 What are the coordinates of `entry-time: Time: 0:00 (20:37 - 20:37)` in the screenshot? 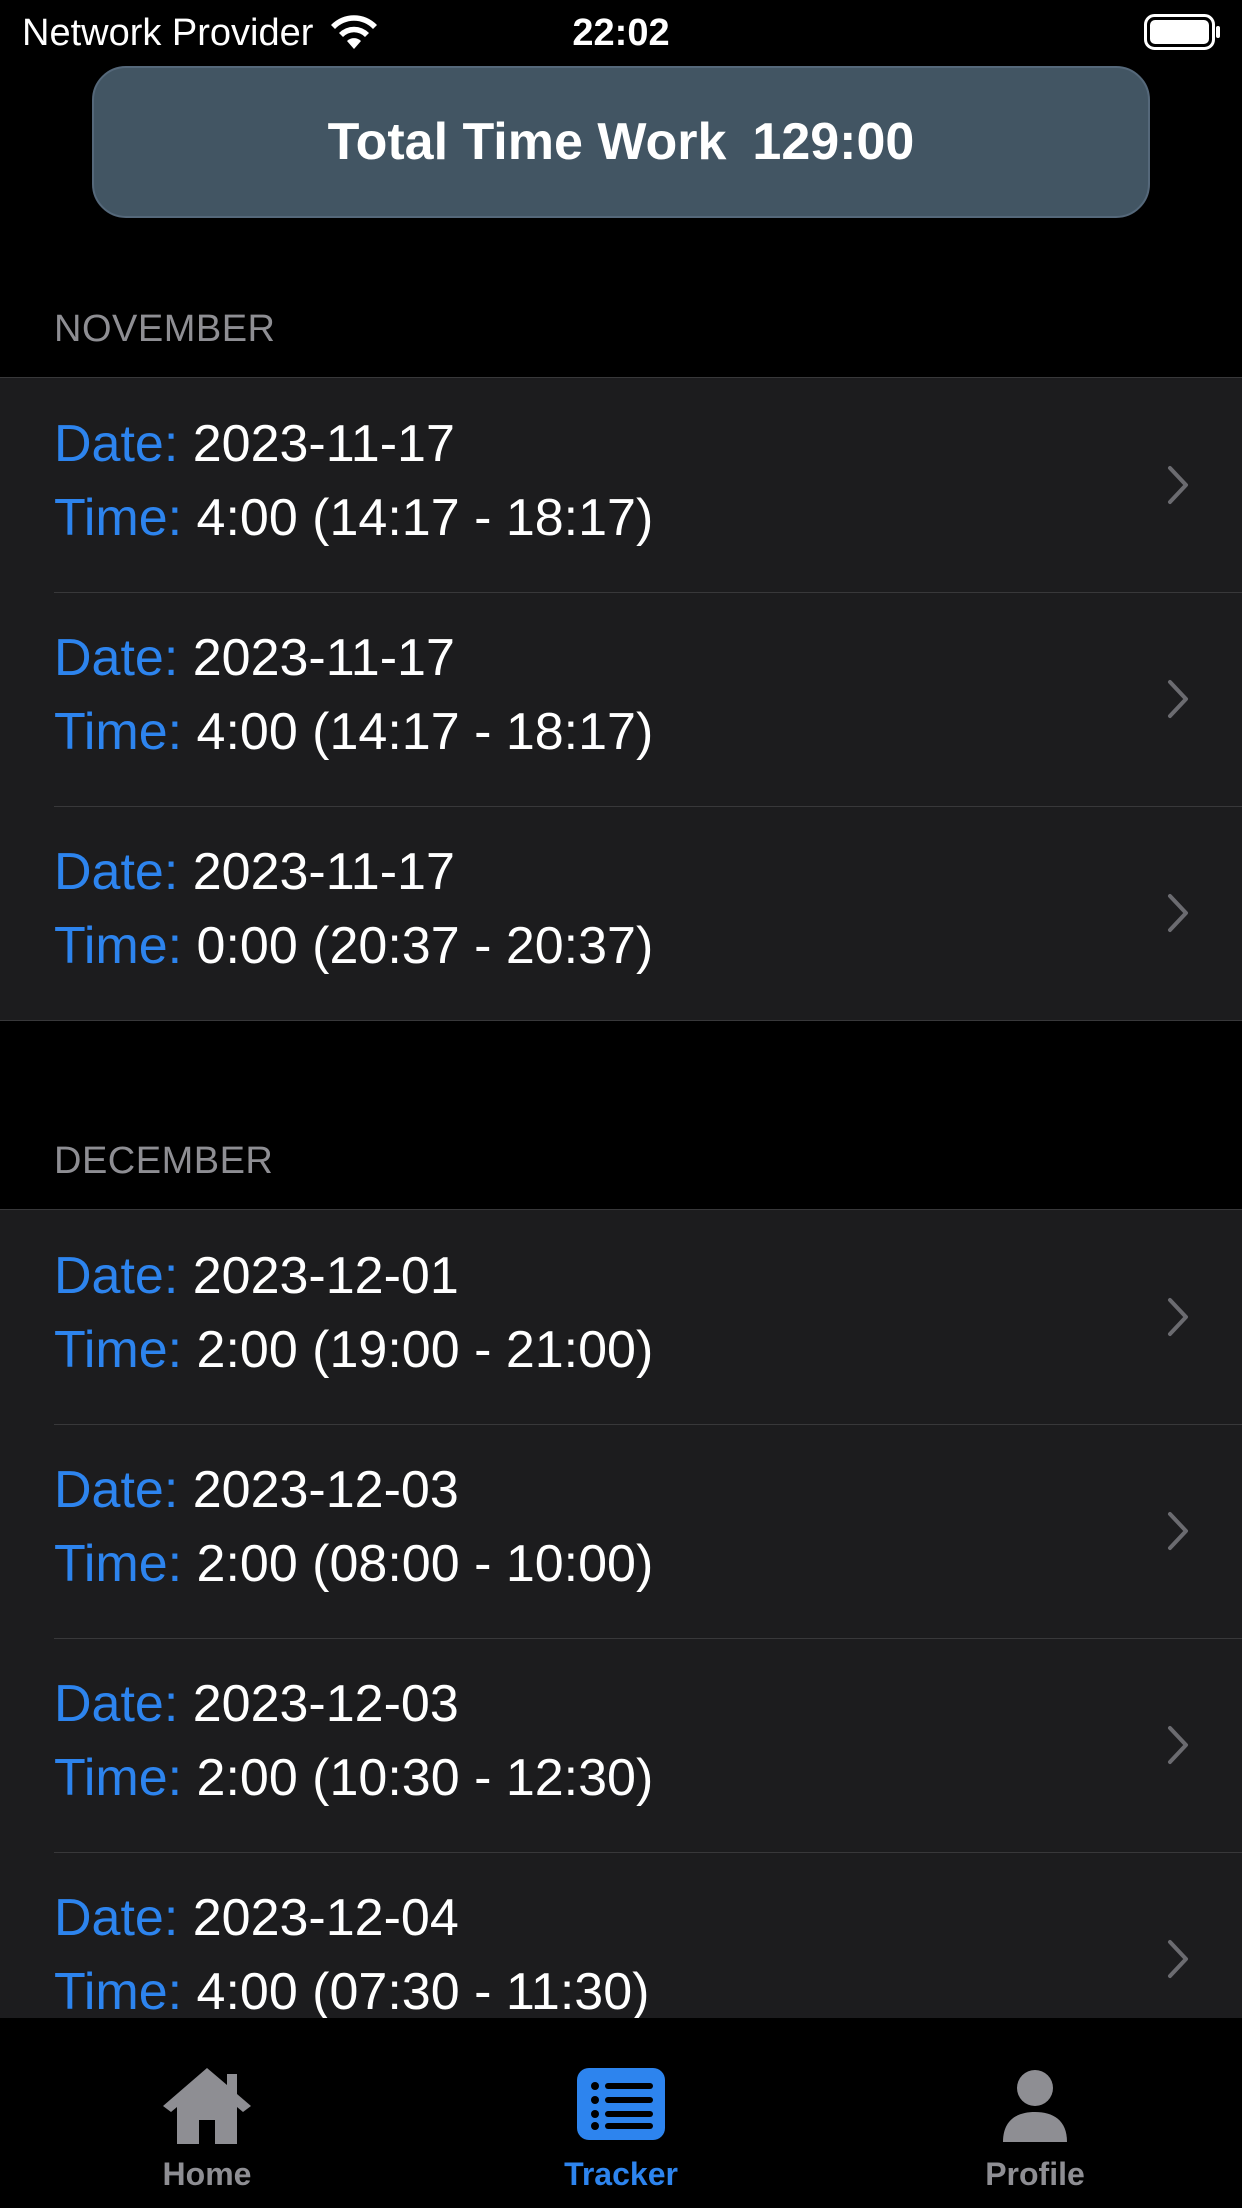 It's located at (353, 946).